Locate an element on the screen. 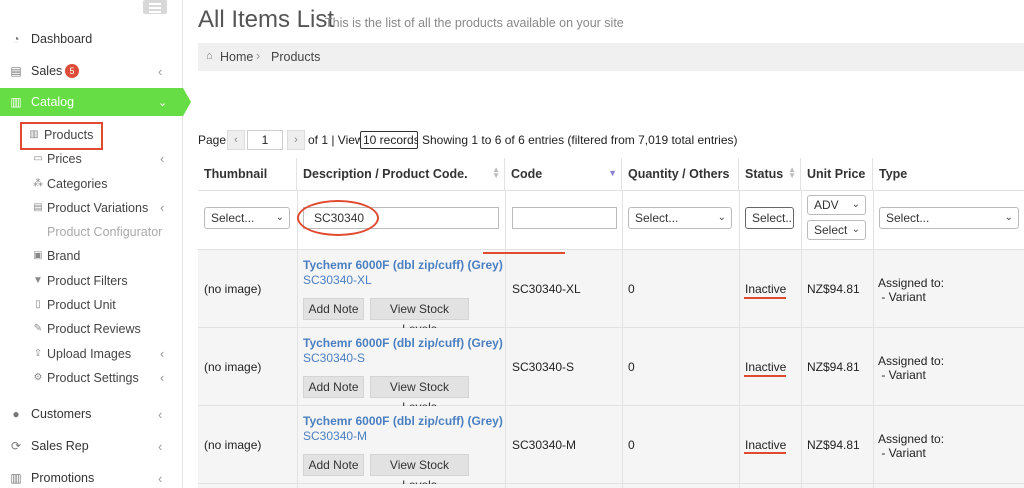 The height and width of the screenshot is (488, 1024). column-header-thumbnail: Thumbnail is located at coordinates (247, 174).